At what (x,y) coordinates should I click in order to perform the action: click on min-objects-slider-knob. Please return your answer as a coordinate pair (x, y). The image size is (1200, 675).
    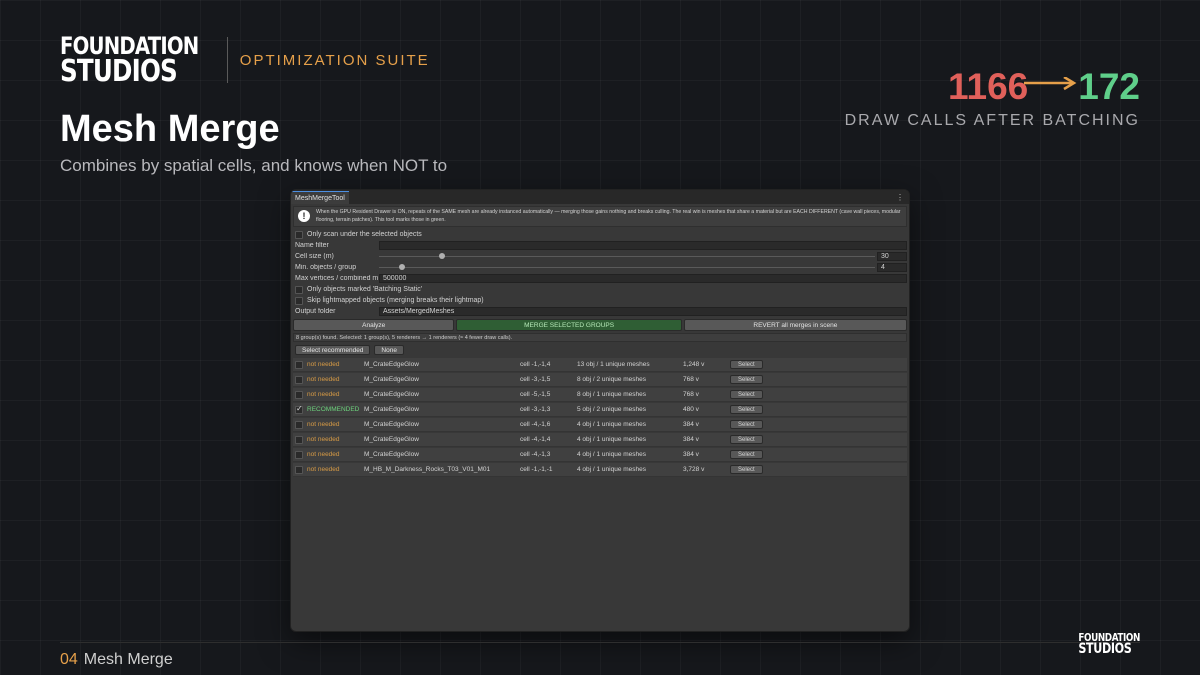
    Looking at the image, I should click on (401, 267).